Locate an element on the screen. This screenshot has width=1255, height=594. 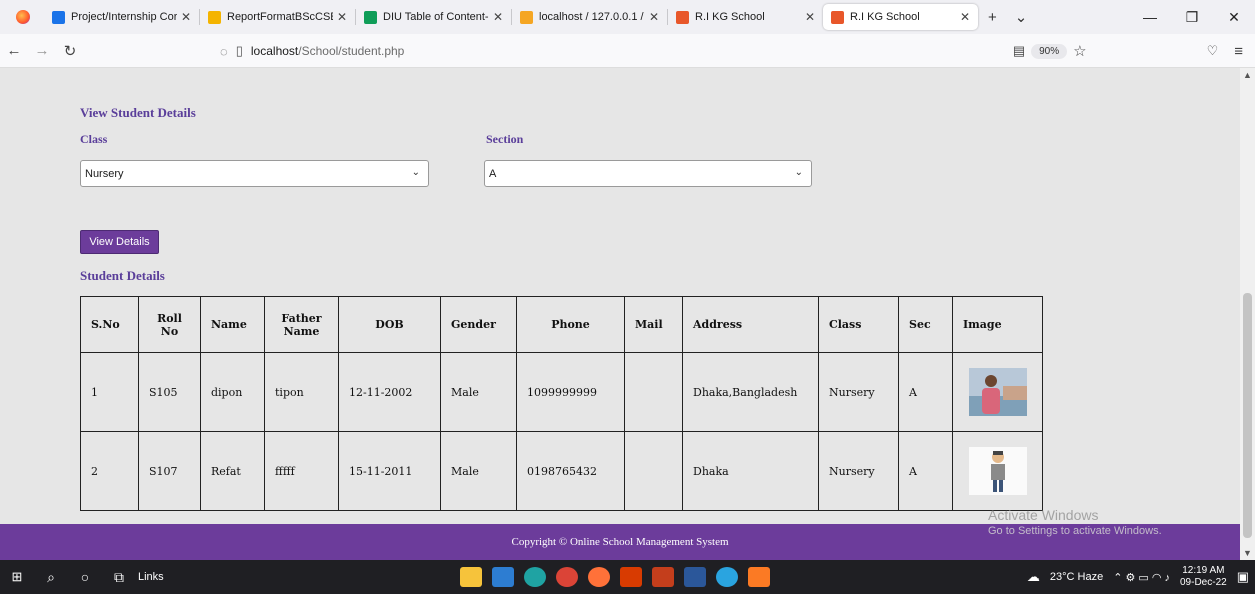
back-icon: ← is located at coordinates (14, 50).